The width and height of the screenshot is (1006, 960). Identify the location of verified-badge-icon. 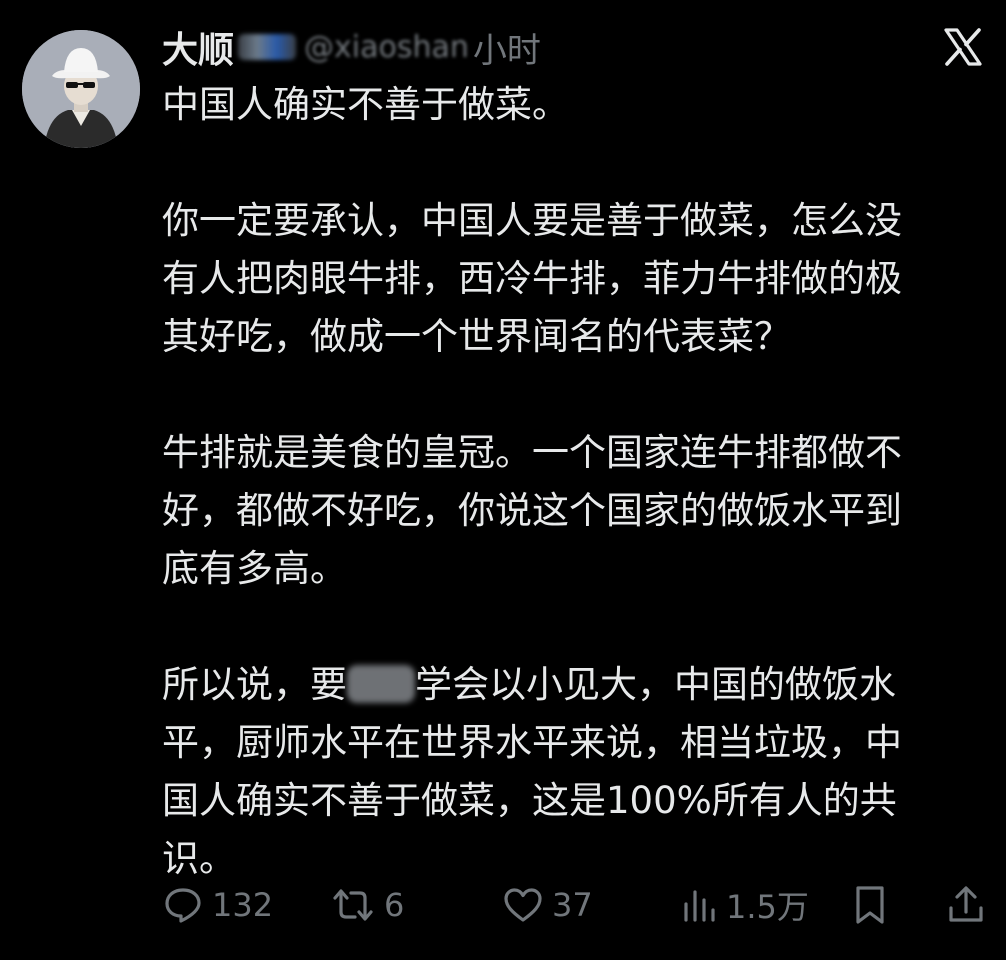
(267, 47).